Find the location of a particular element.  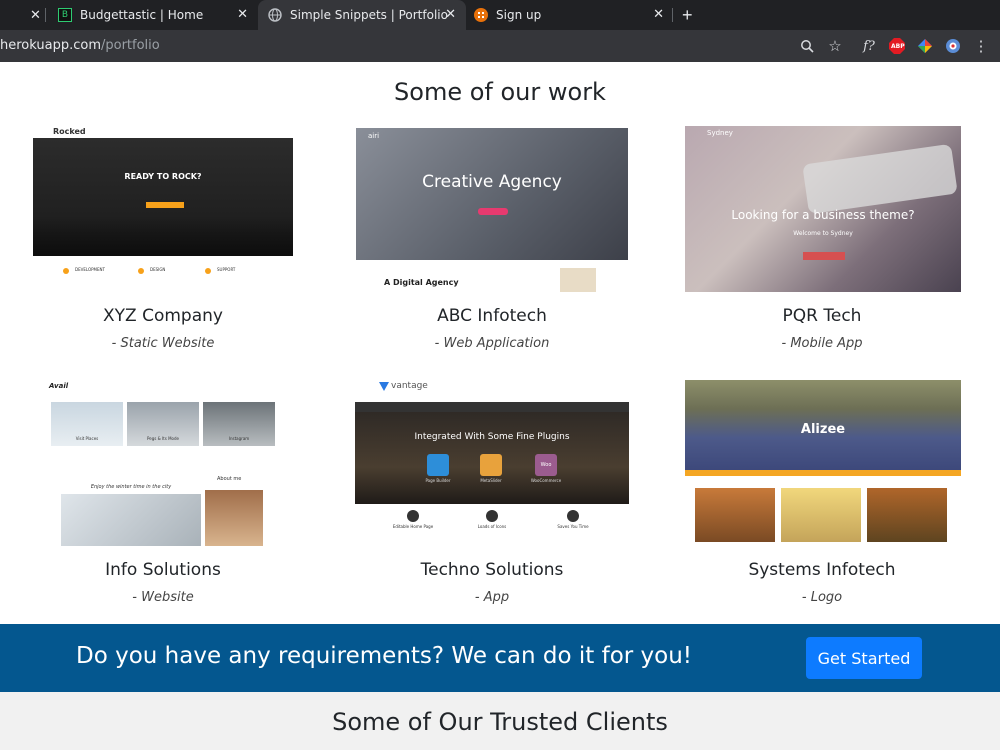

thumb-brand: Avail is located at coordinates (59, 386).